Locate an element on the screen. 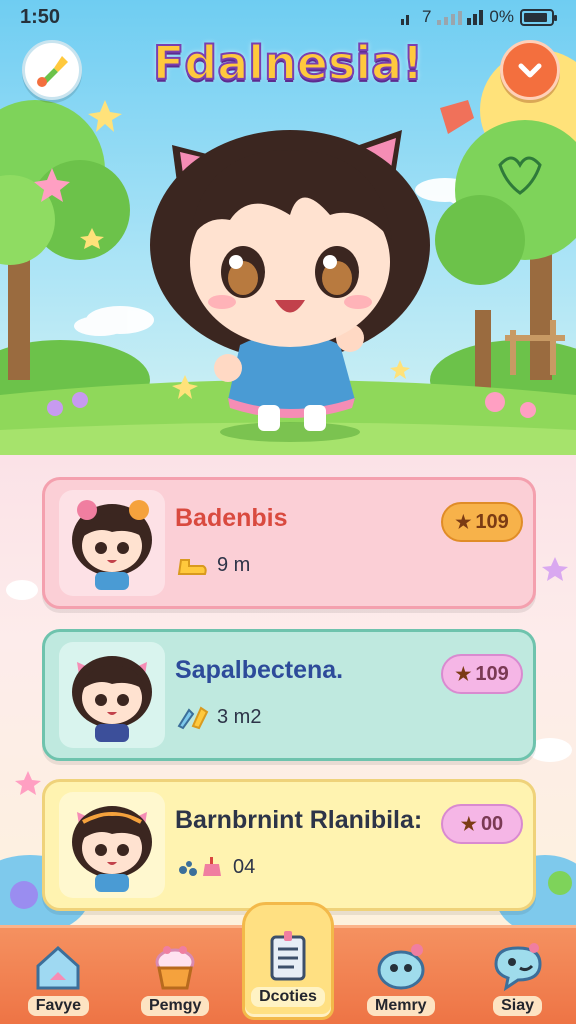  boot-icon is located at coordinates (192, 567).